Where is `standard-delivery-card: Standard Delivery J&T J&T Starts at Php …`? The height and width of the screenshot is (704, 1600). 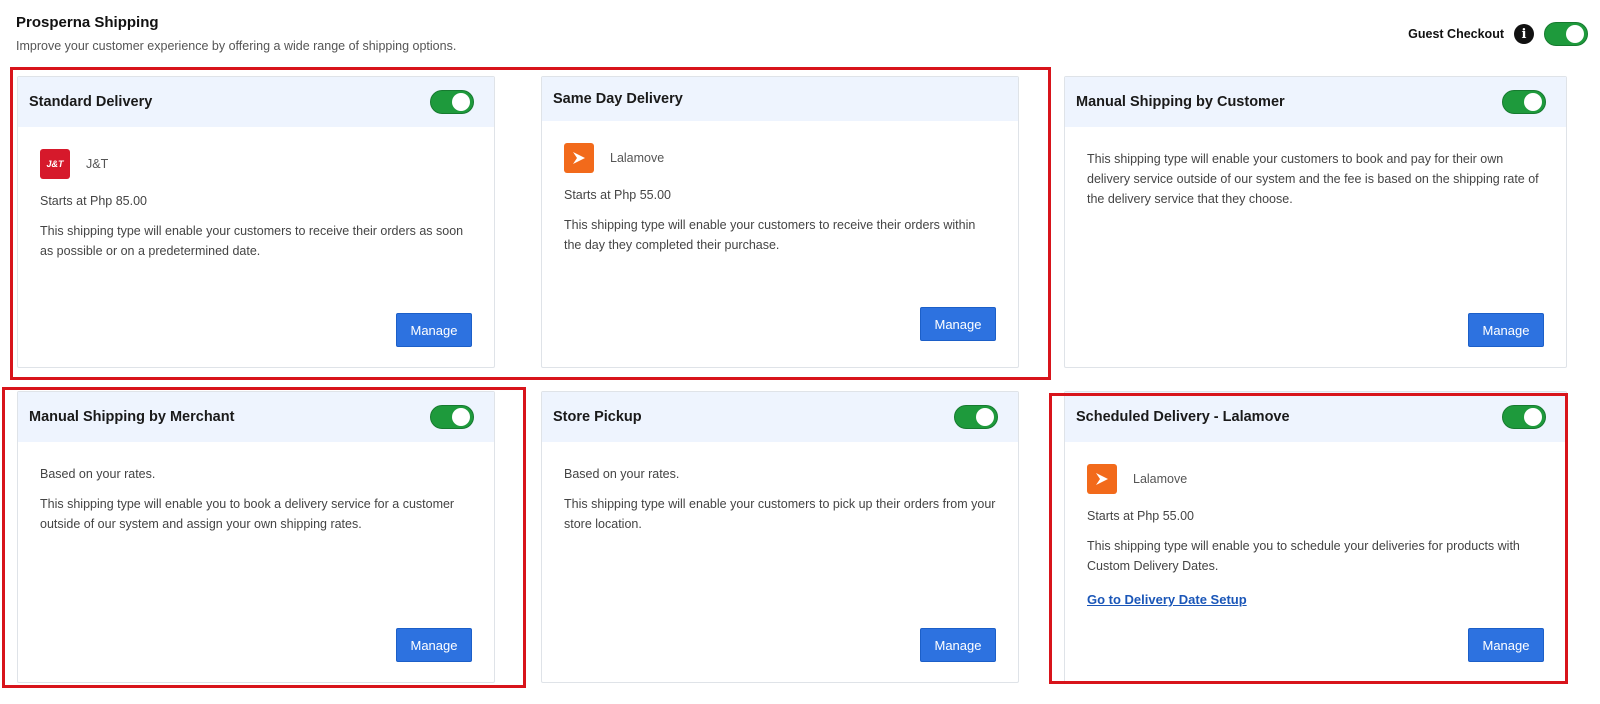
standard-delivery-card: Standard Delivery J&T J&T Starts at Php … is located at coordinates (256, 222).